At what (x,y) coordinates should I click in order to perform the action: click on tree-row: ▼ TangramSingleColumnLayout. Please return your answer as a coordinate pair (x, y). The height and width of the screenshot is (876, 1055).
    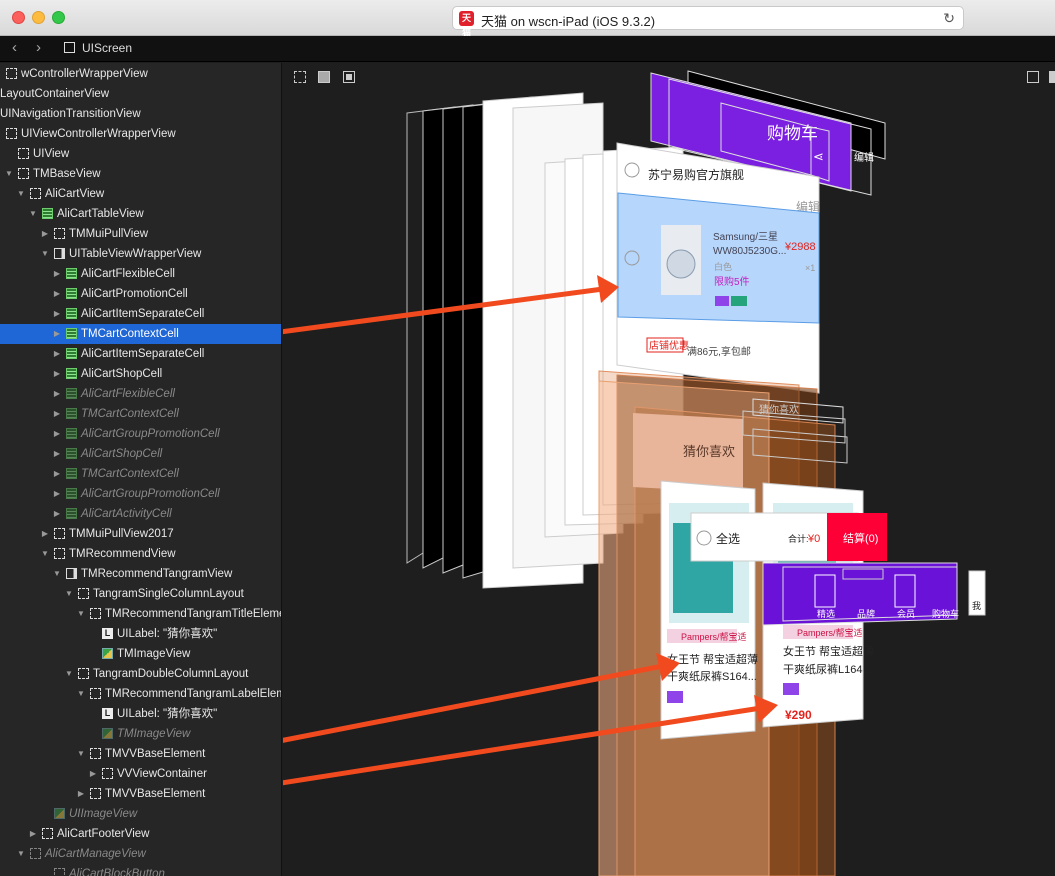
    Looking at the image, I should click on (140, 594).